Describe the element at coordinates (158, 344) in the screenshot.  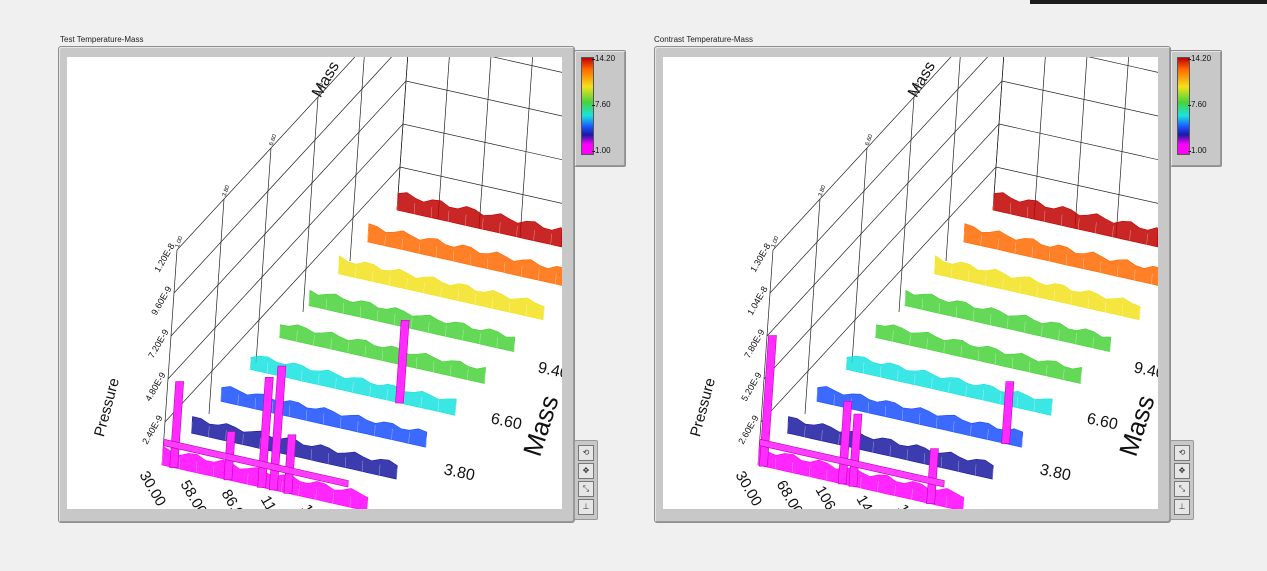
I see `z-tick-label-left: 7.20E-9` at that location.